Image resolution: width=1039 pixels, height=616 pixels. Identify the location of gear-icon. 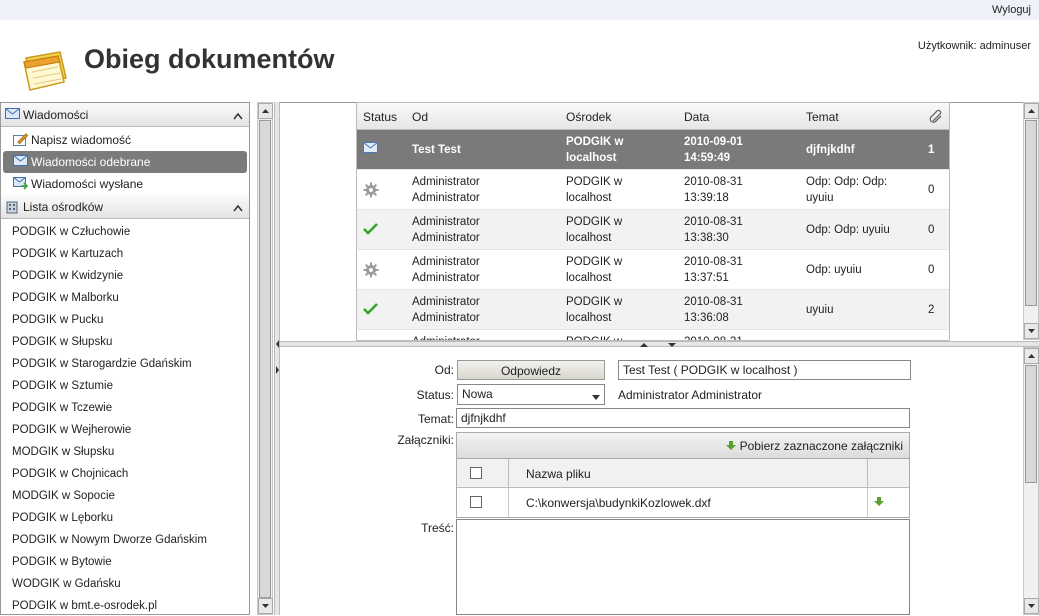
(371, 192).